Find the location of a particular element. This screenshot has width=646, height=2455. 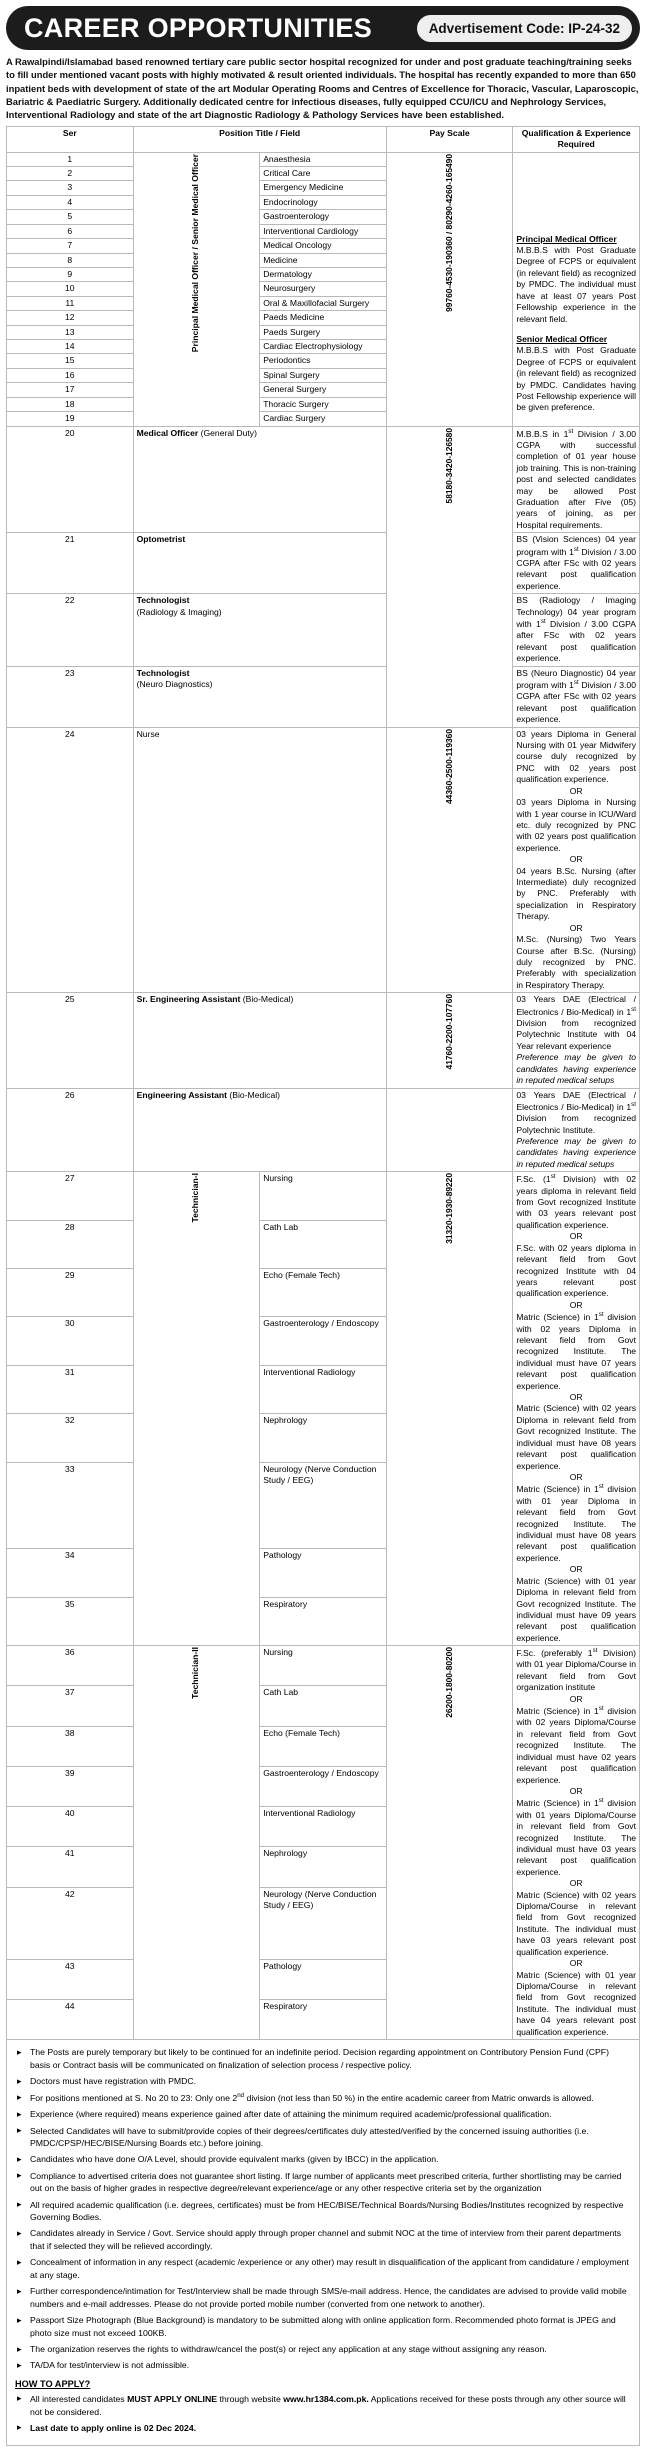

position-title-bold: Engineering Assistant is located at coordinates (182, 1094).